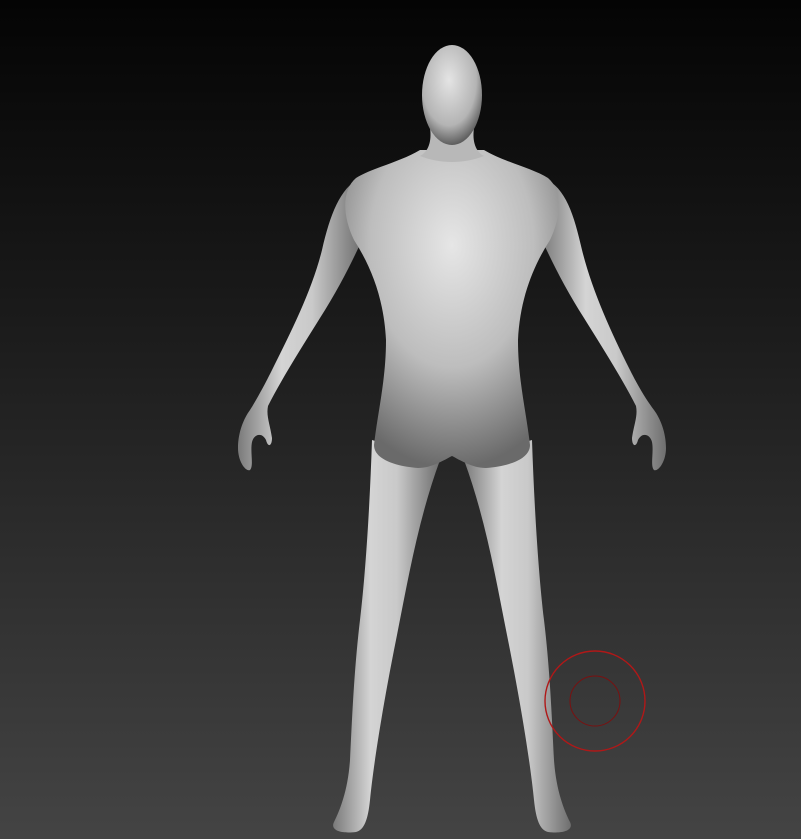  What do you see at coordinates (452, 309) in the screenshot?
I see `torso` at bounding box center [452, 309].